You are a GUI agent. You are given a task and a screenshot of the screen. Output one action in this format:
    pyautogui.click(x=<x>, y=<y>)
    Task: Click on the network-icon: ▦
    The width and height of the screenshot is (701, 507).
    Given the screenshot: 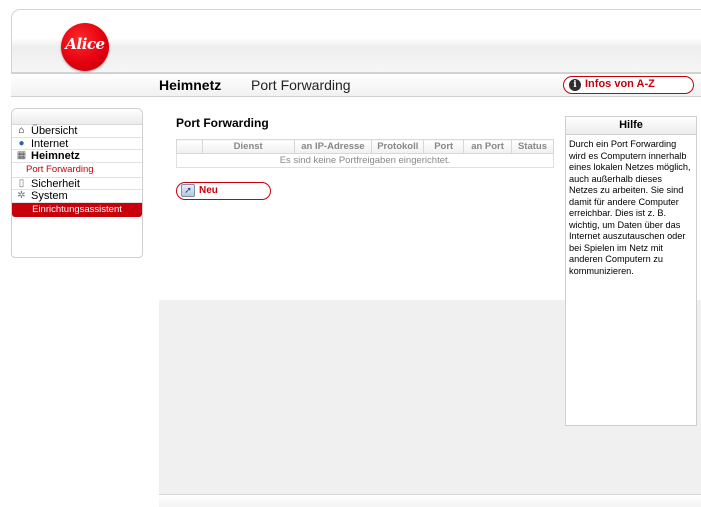 What is the action you would take?
    pyautogui.click(x=21, y=155)
    